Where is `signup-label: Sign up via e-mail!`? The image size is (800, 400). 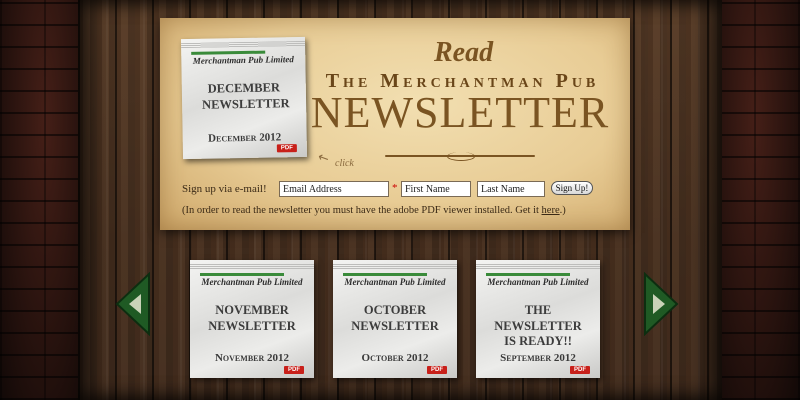 signup-label: Sign up via e-mail! is located at coordinates (224, 189).